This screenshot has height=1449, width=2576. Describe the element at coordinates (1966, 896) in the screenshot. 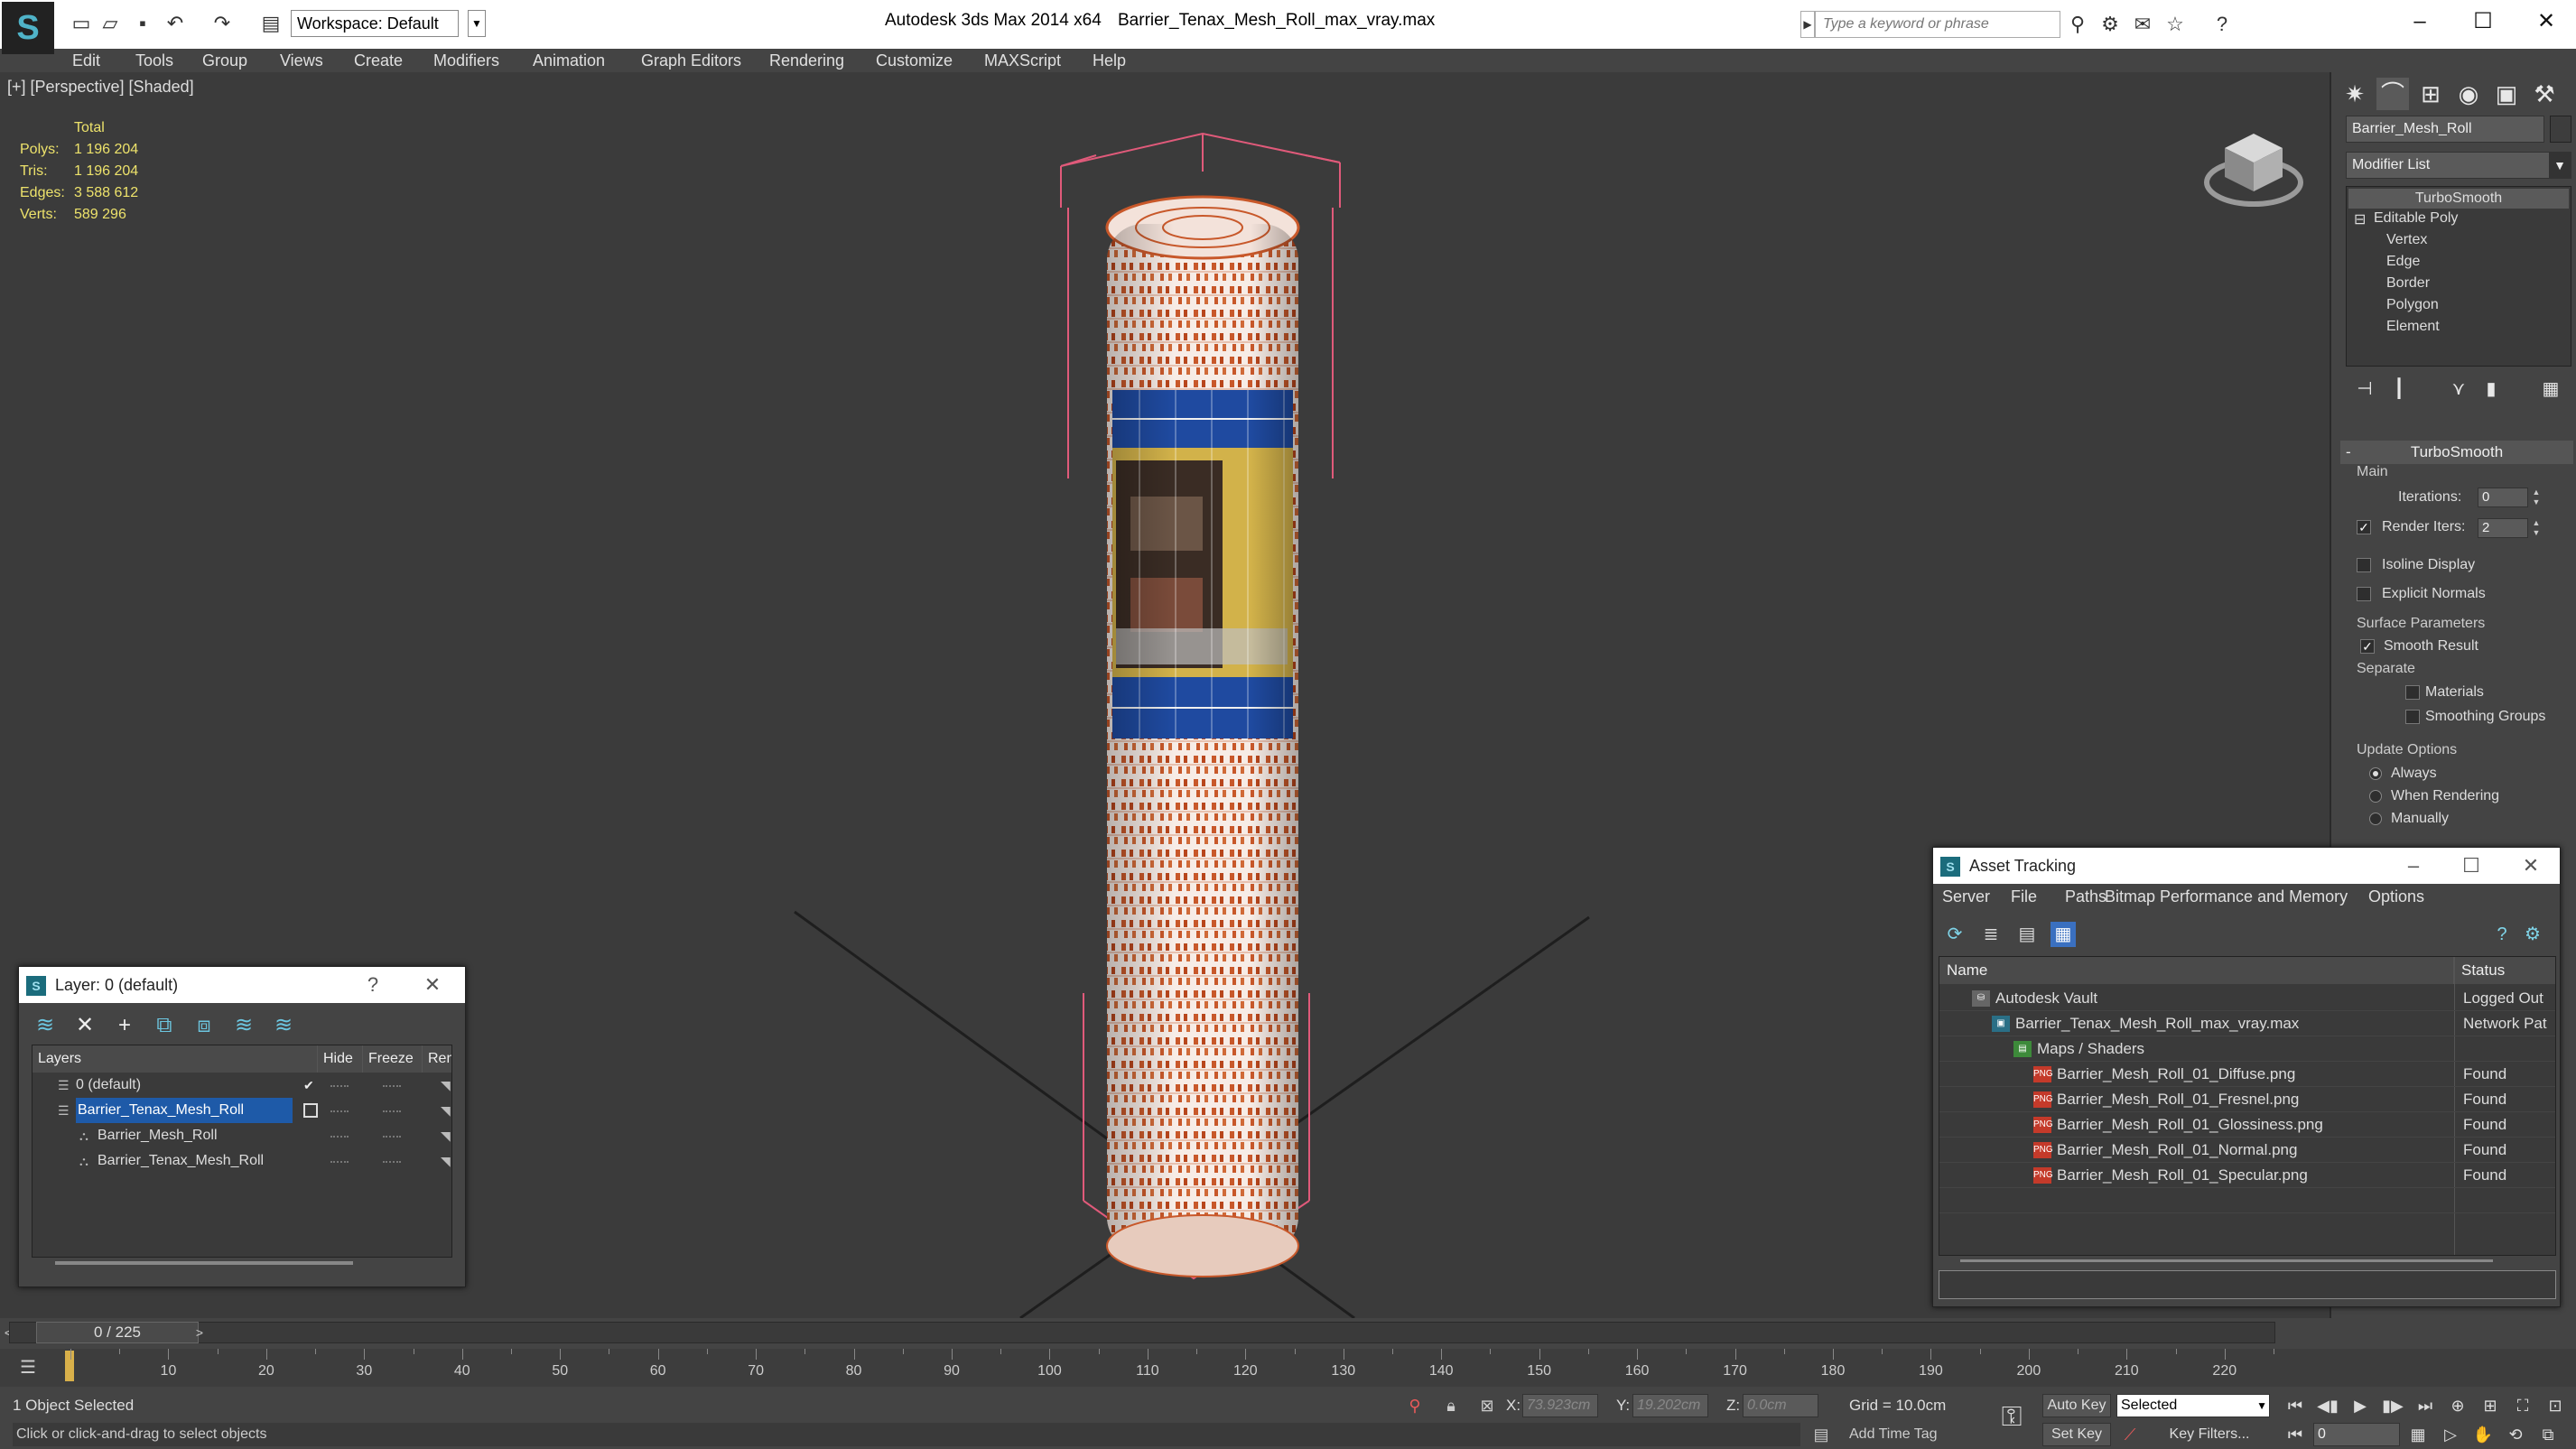

I see `asset-menu-server: Server` at that location.